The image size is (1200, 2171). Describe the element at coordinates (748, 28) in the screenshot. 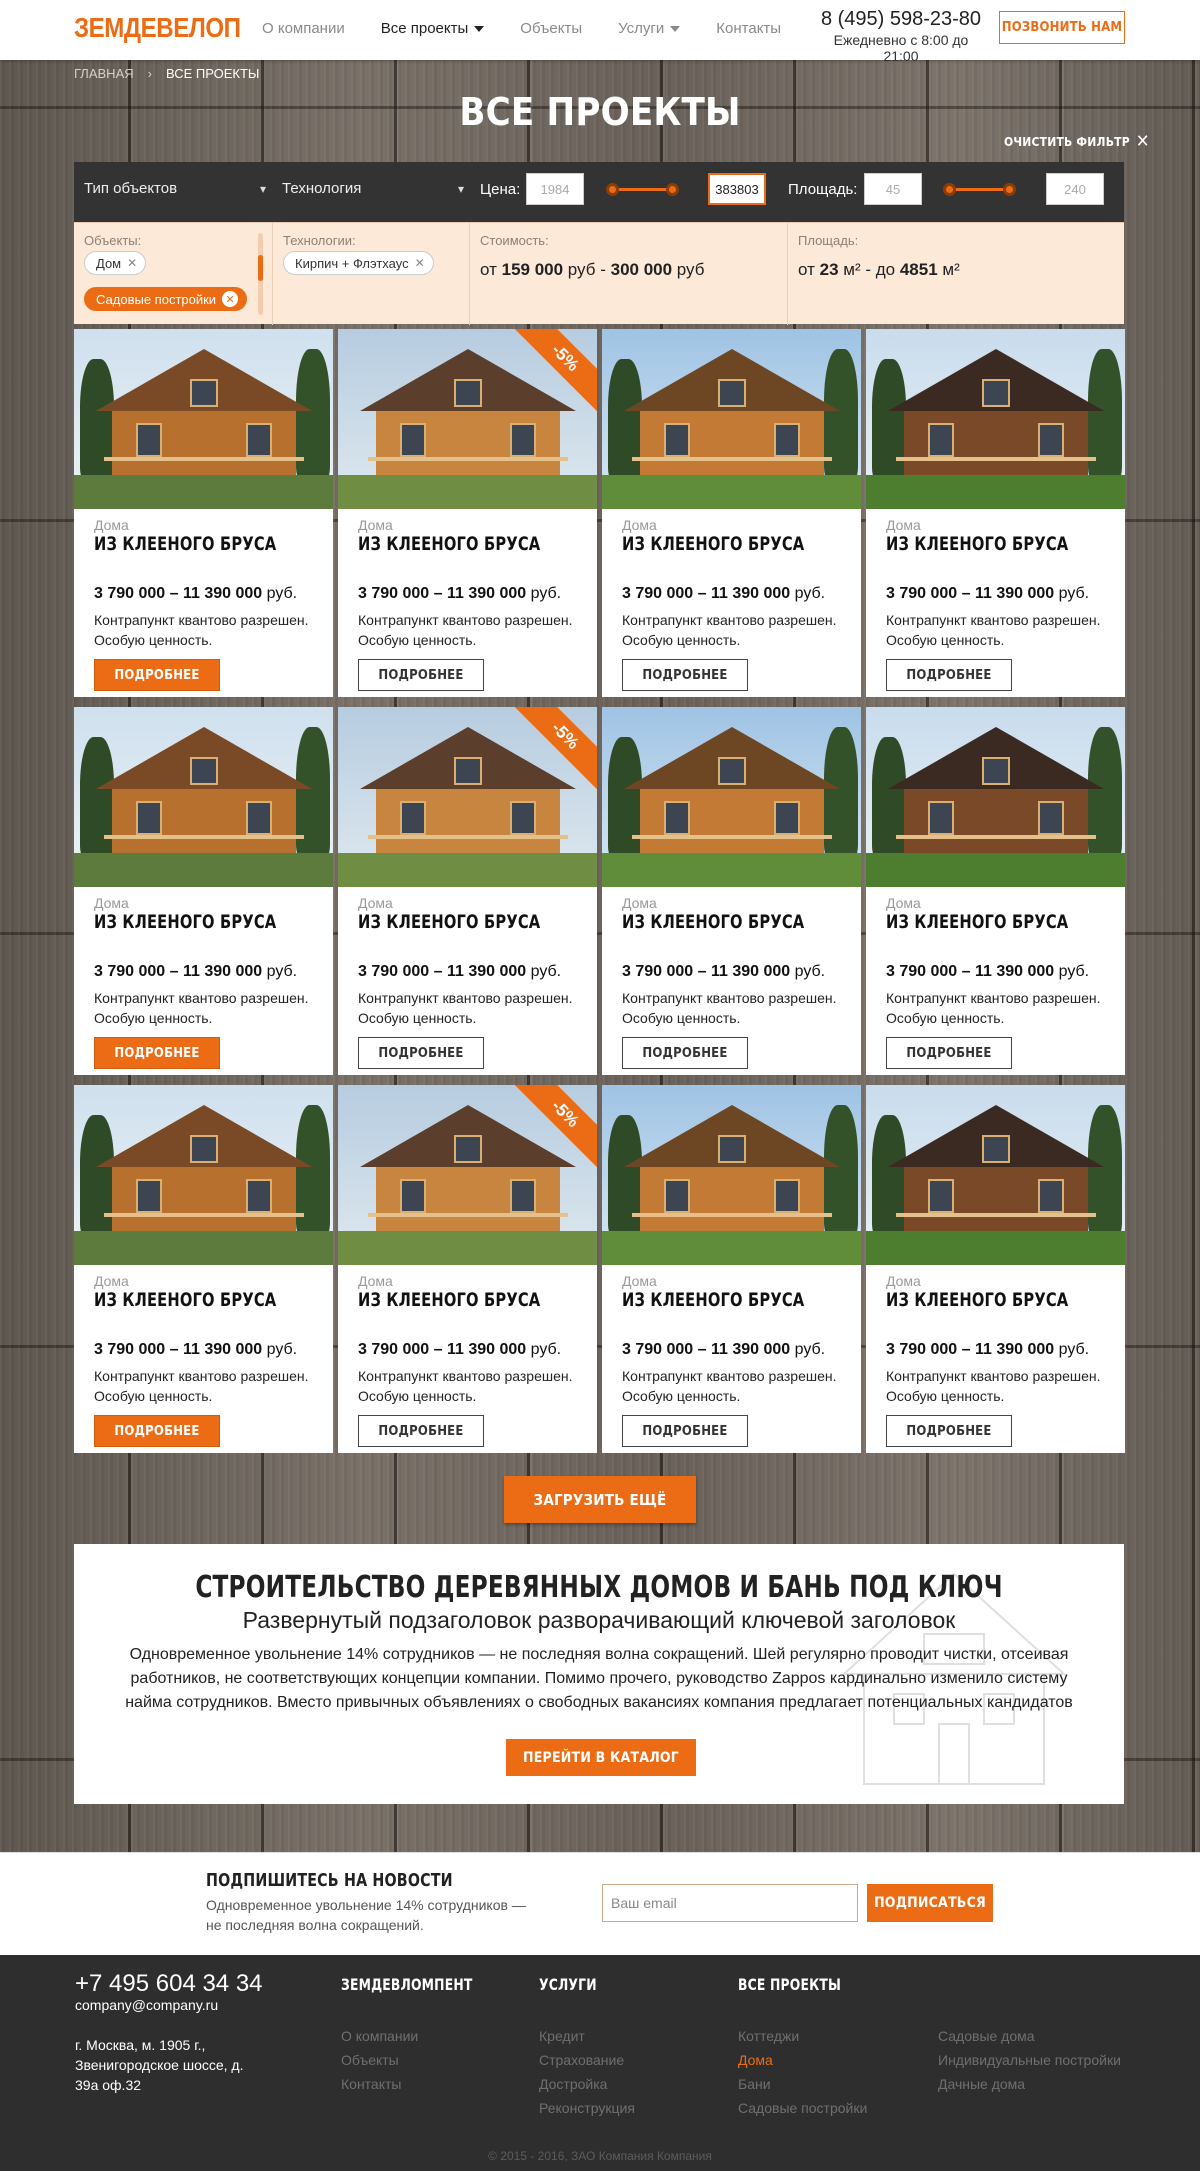

I see `nav-contacts: Контакты` at that location.